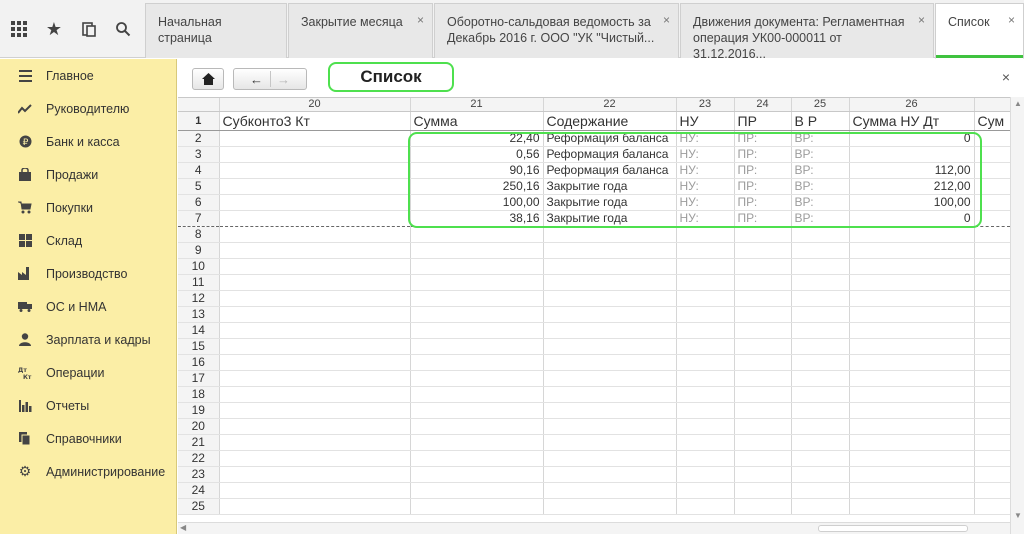 This screenshot has height=534, width=1024. What do you see at coordinates (763, 121) in the screenshot?
I see `column-header-pr: ПР` at bounding box center [763, 121].